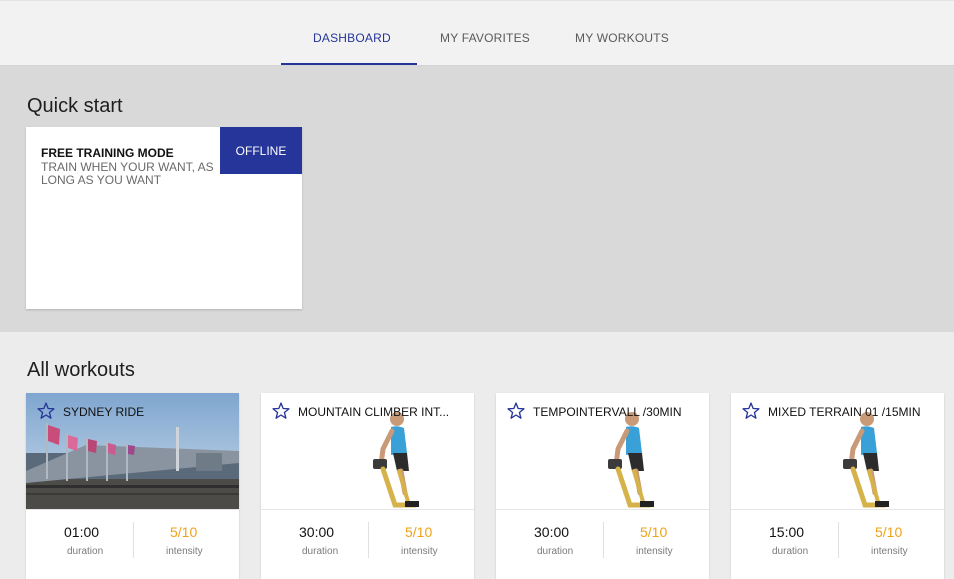  I want to click on workout-stats: 01:00 duration 5/10 intensity, so click(132, 544).